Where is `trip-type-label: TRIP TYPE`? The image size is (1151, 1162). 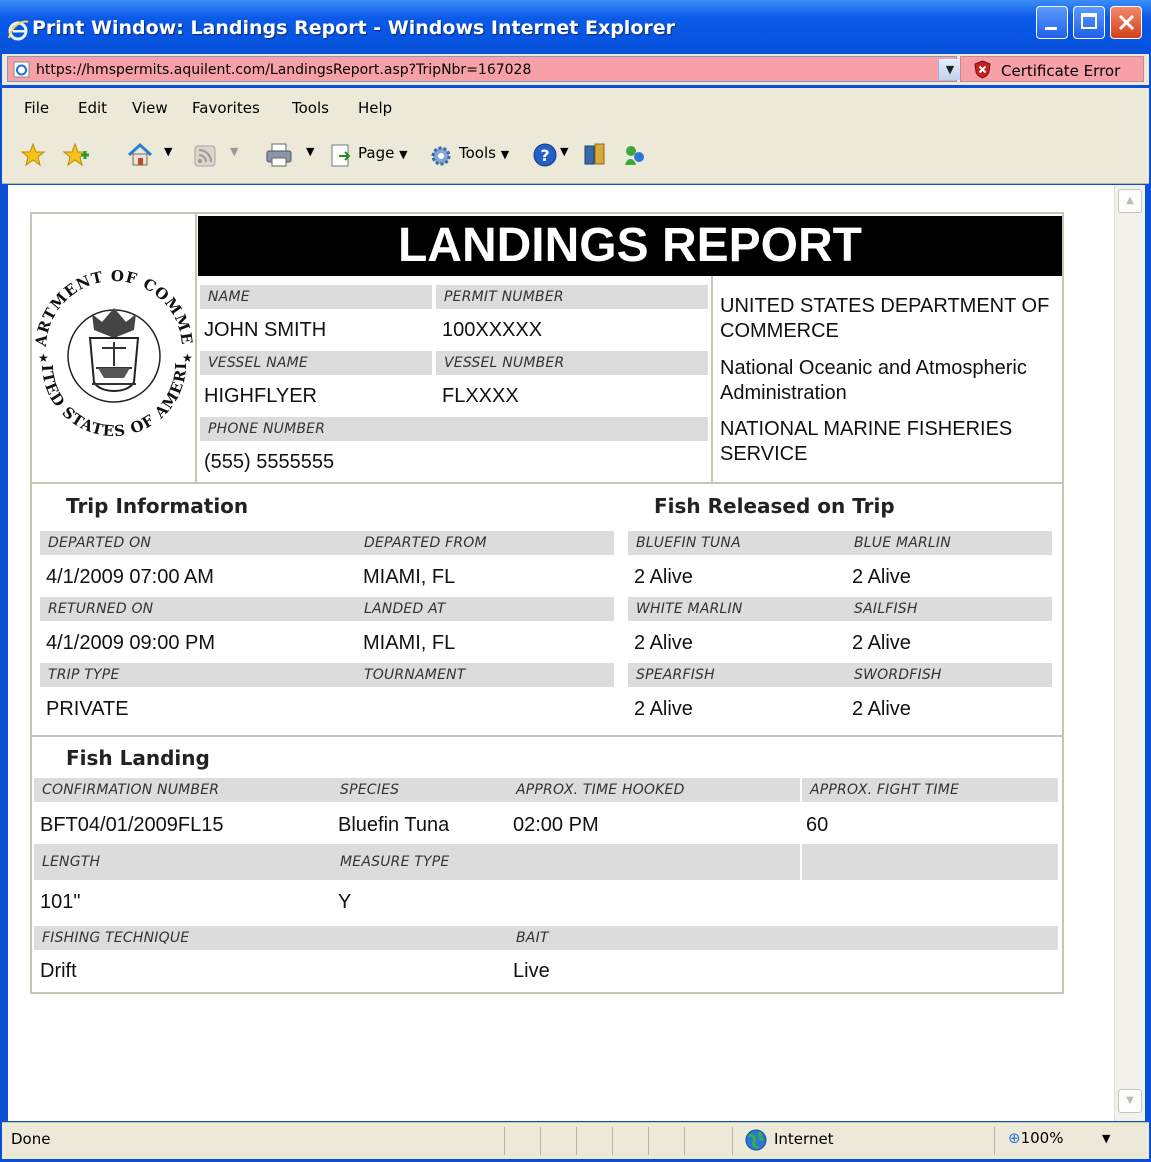
trip-type-label: TRIP TYPE is located at coordinates (198, 675).